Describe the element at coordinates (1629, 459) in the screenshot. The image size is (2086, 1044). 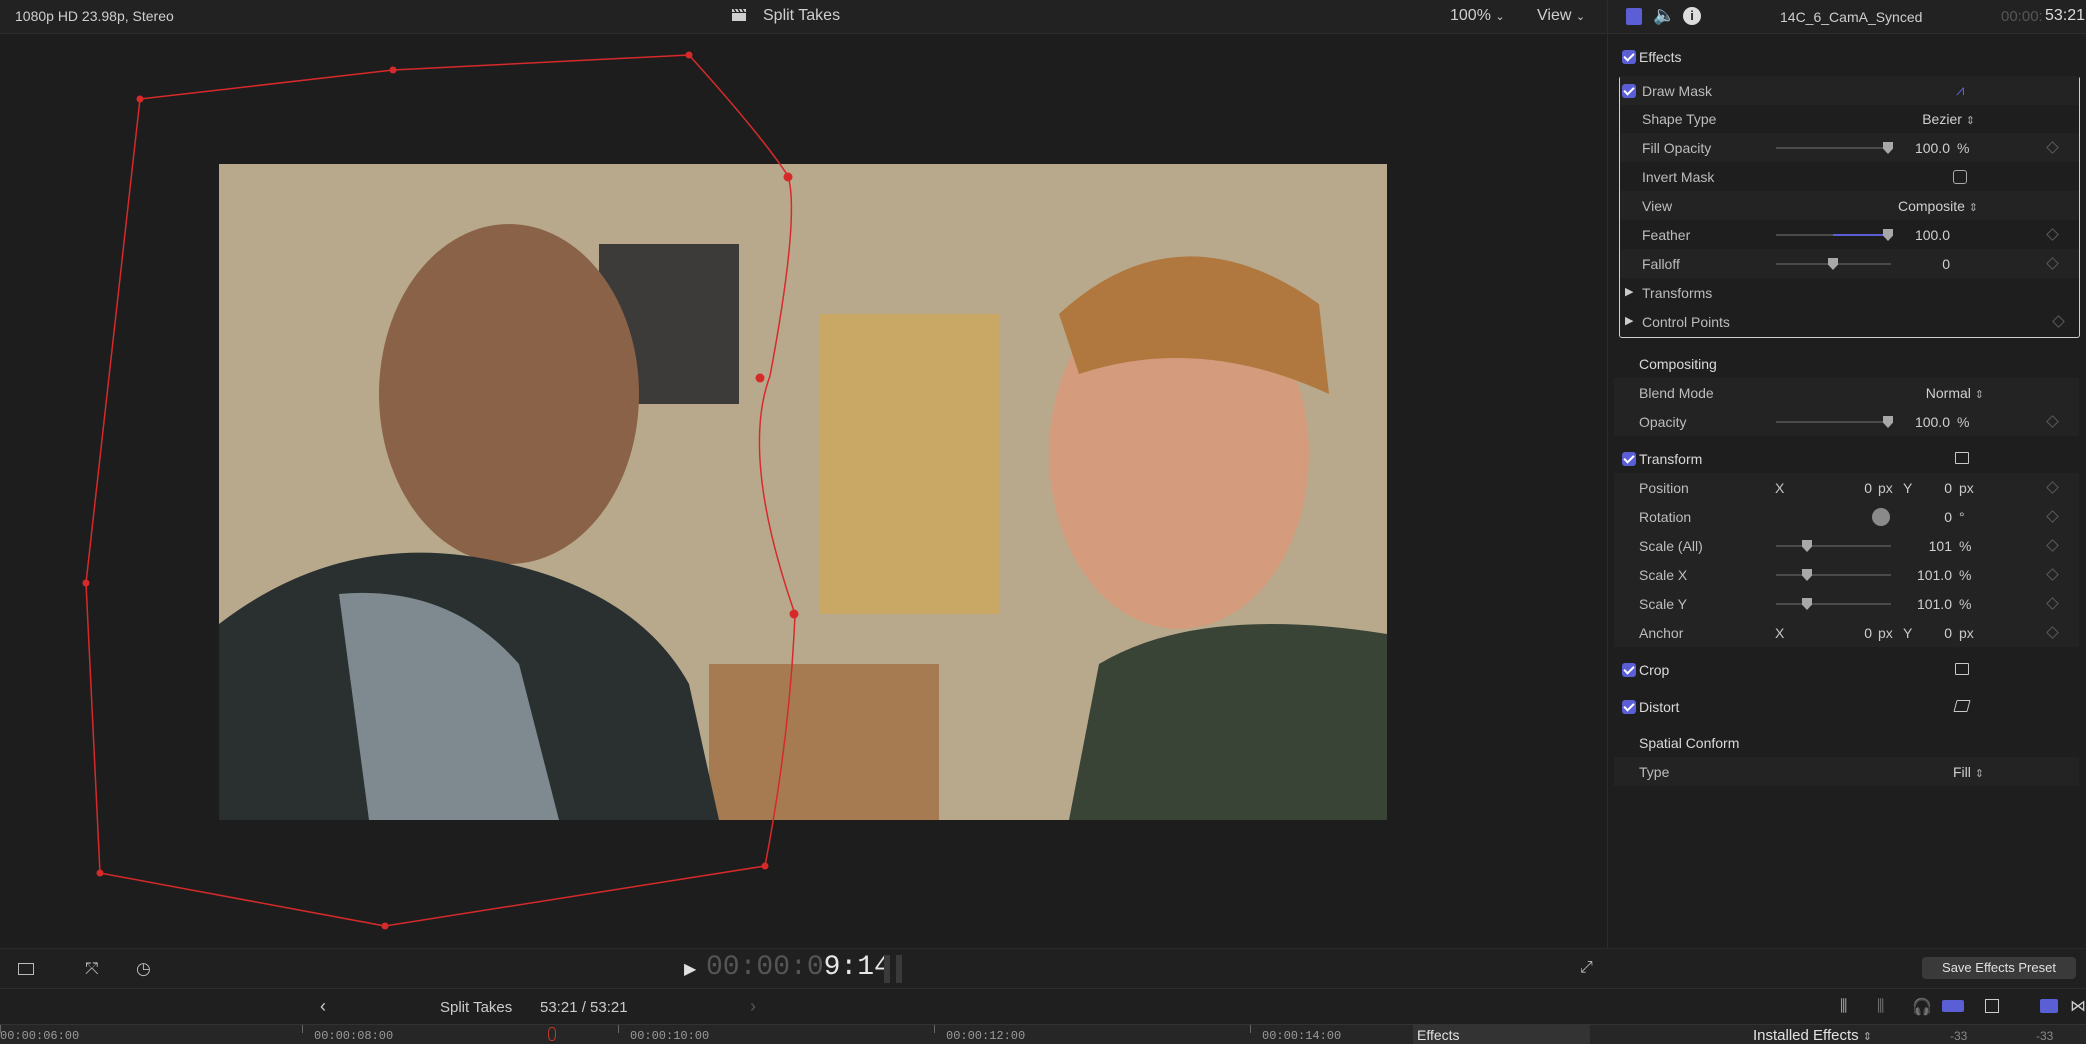
I see `transform-checkbox` at that location.